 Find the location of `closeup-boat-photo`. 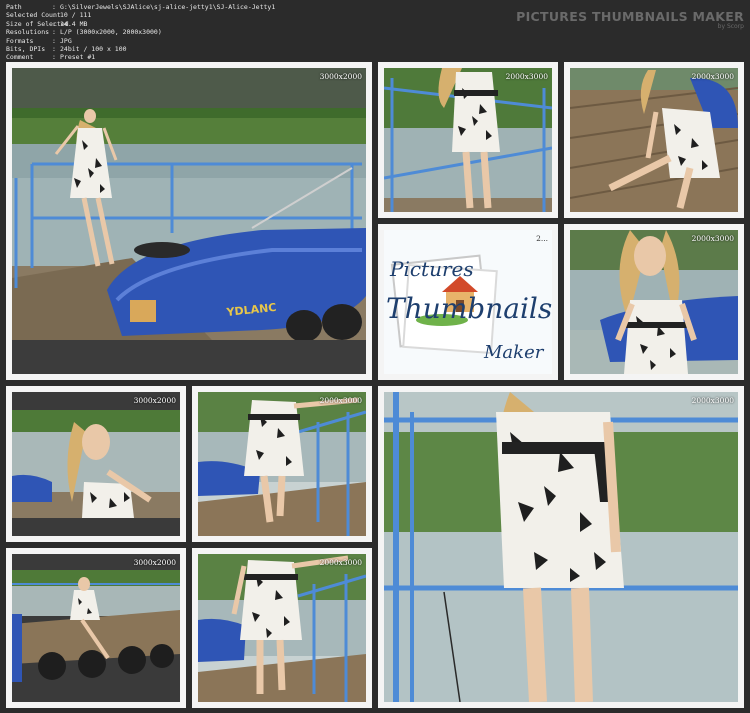

closeup-boat-photo is located at coordinates (654, 302).